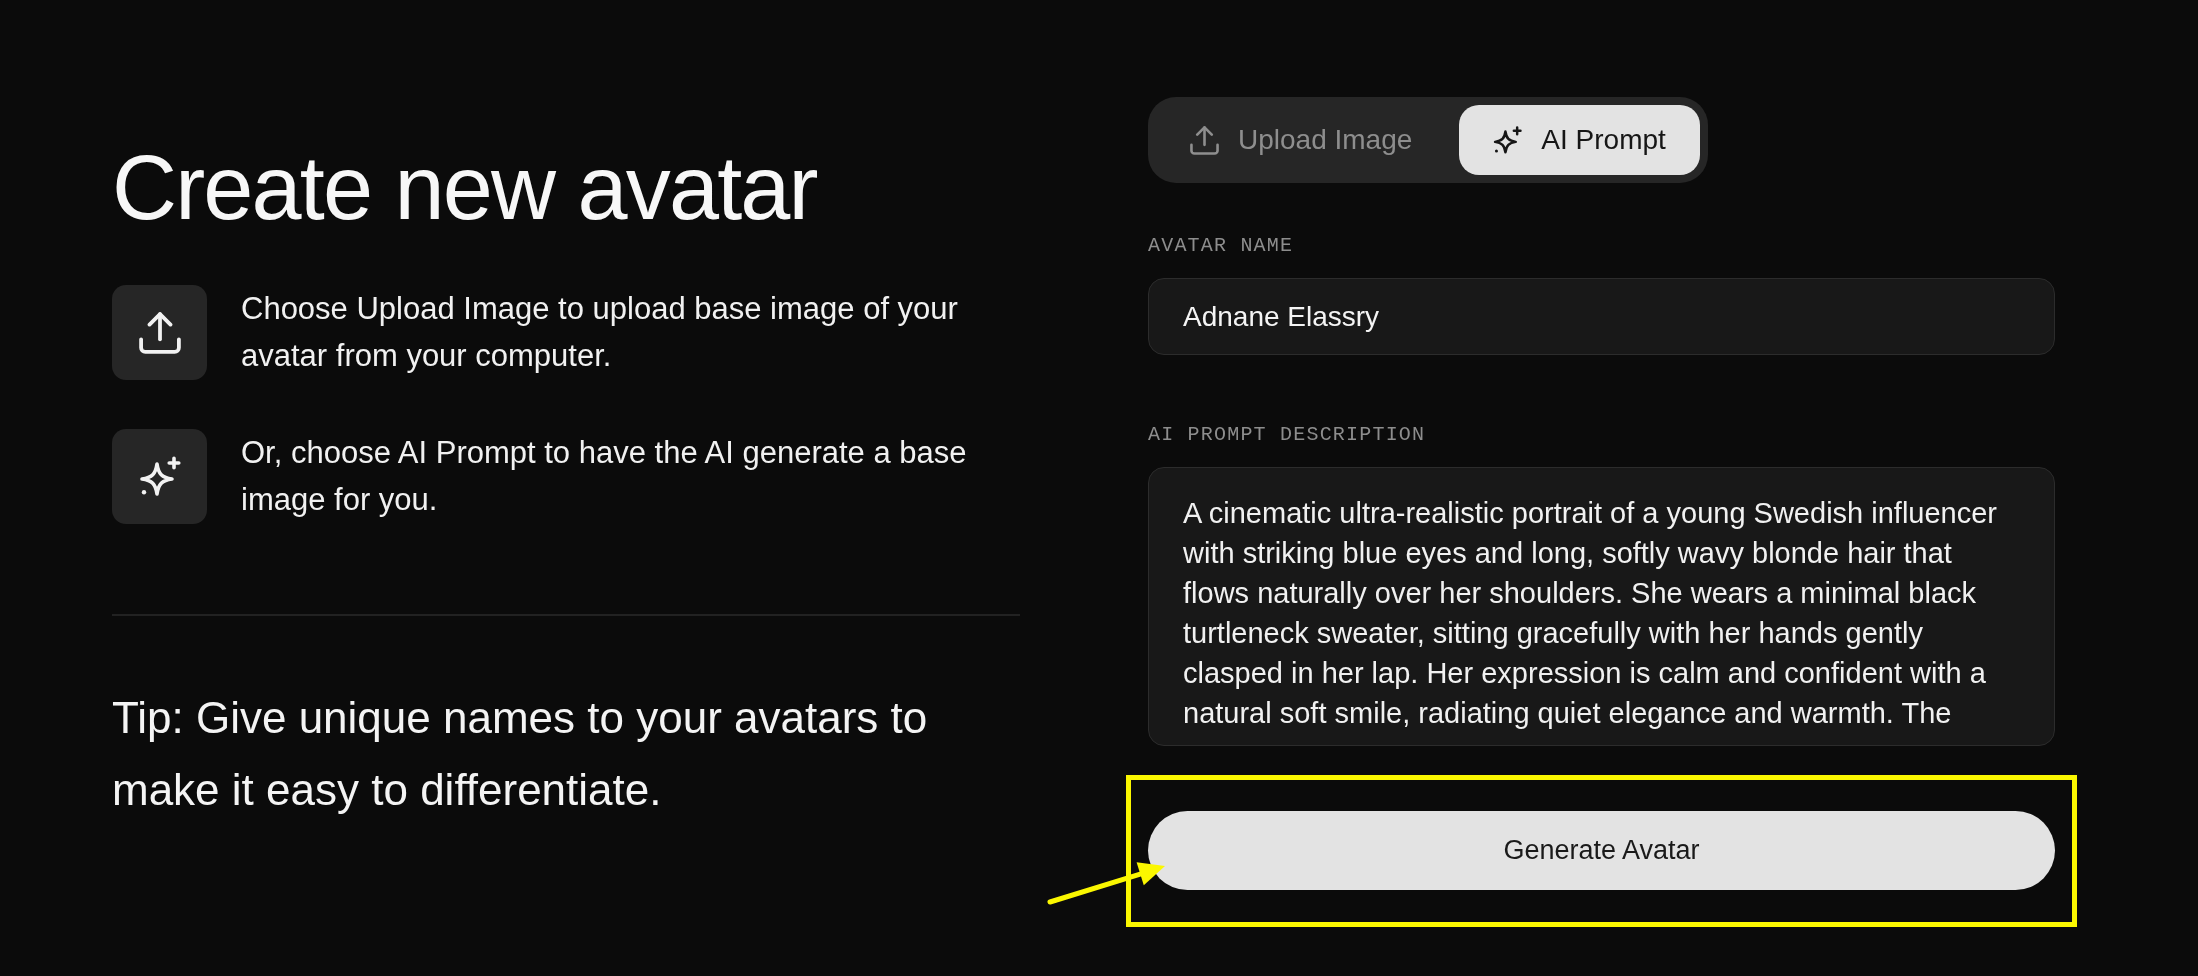  What do you see at coordinates (1287, 435) in the screenshot?
I see `field-label: AI PROMPT DESCRIPTION` at bounding box center [1287, 435].